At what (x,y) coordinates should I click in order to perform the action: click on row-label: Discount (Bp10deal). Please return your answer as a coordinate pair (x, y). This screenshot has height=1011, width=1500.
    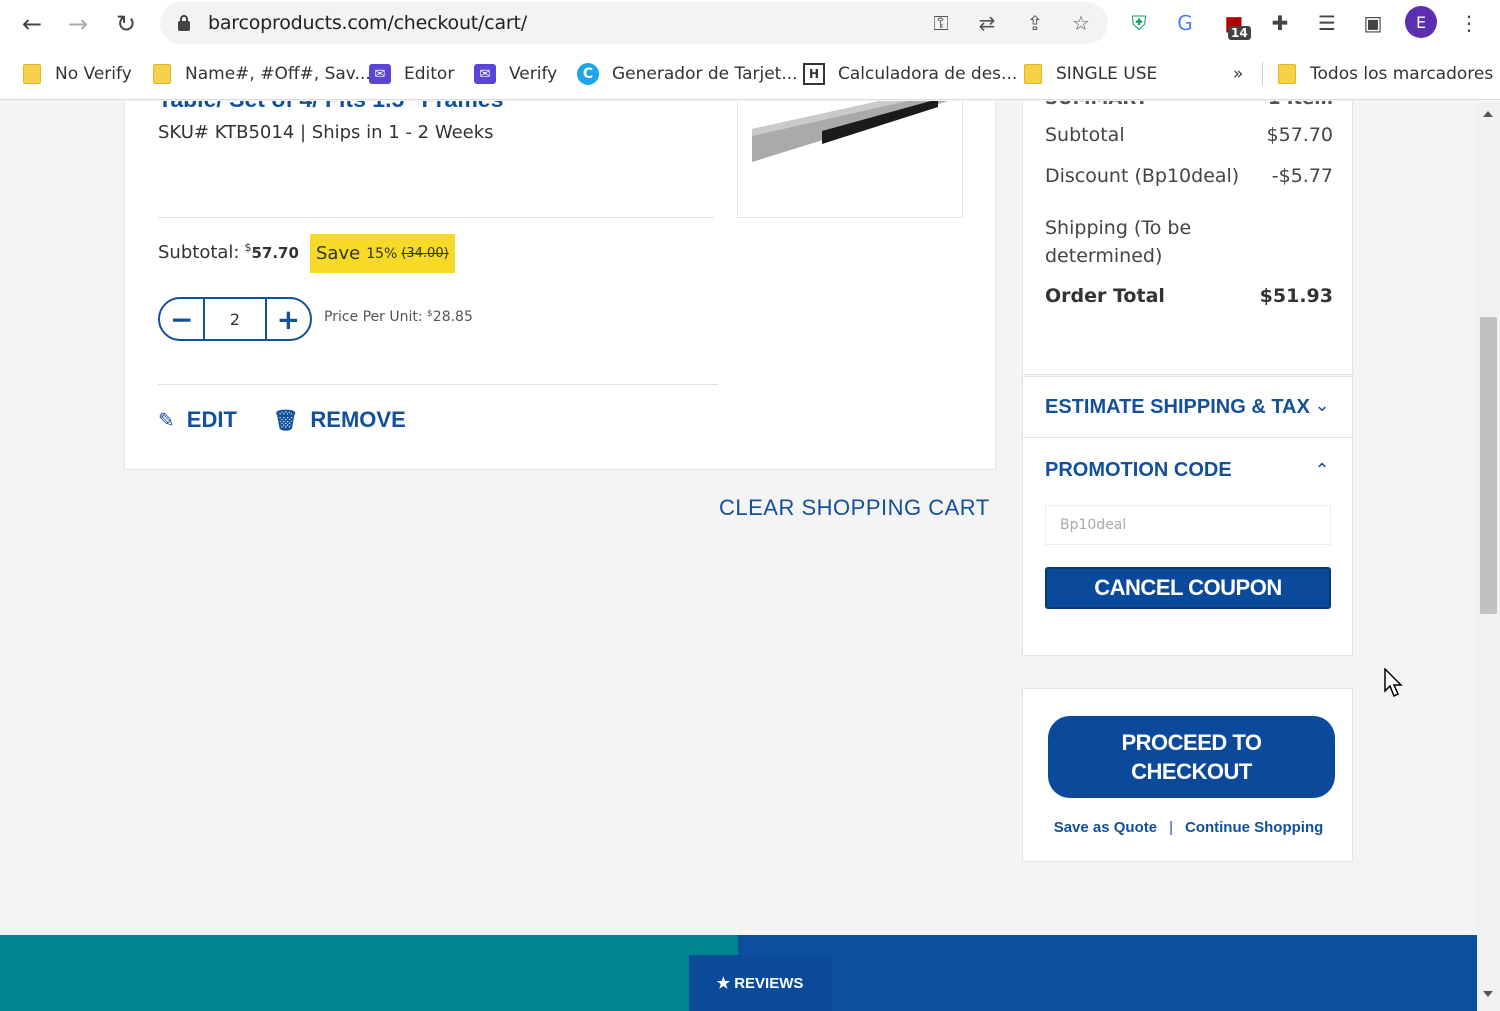
    Looking at the image, I should click on (1142, 176).